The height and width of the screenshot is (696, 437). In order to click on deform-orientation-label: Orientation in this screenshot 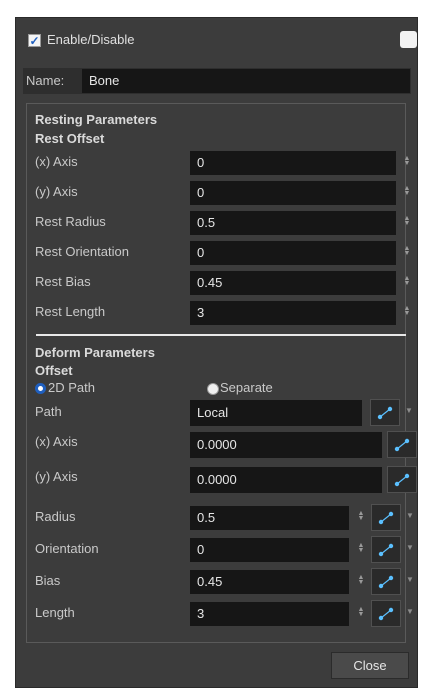, I will do `click(67, 548)`.